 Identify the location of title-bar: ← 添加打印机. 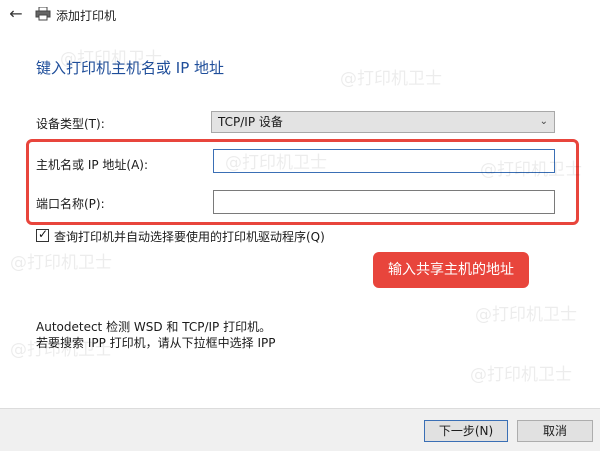
(300, 15).